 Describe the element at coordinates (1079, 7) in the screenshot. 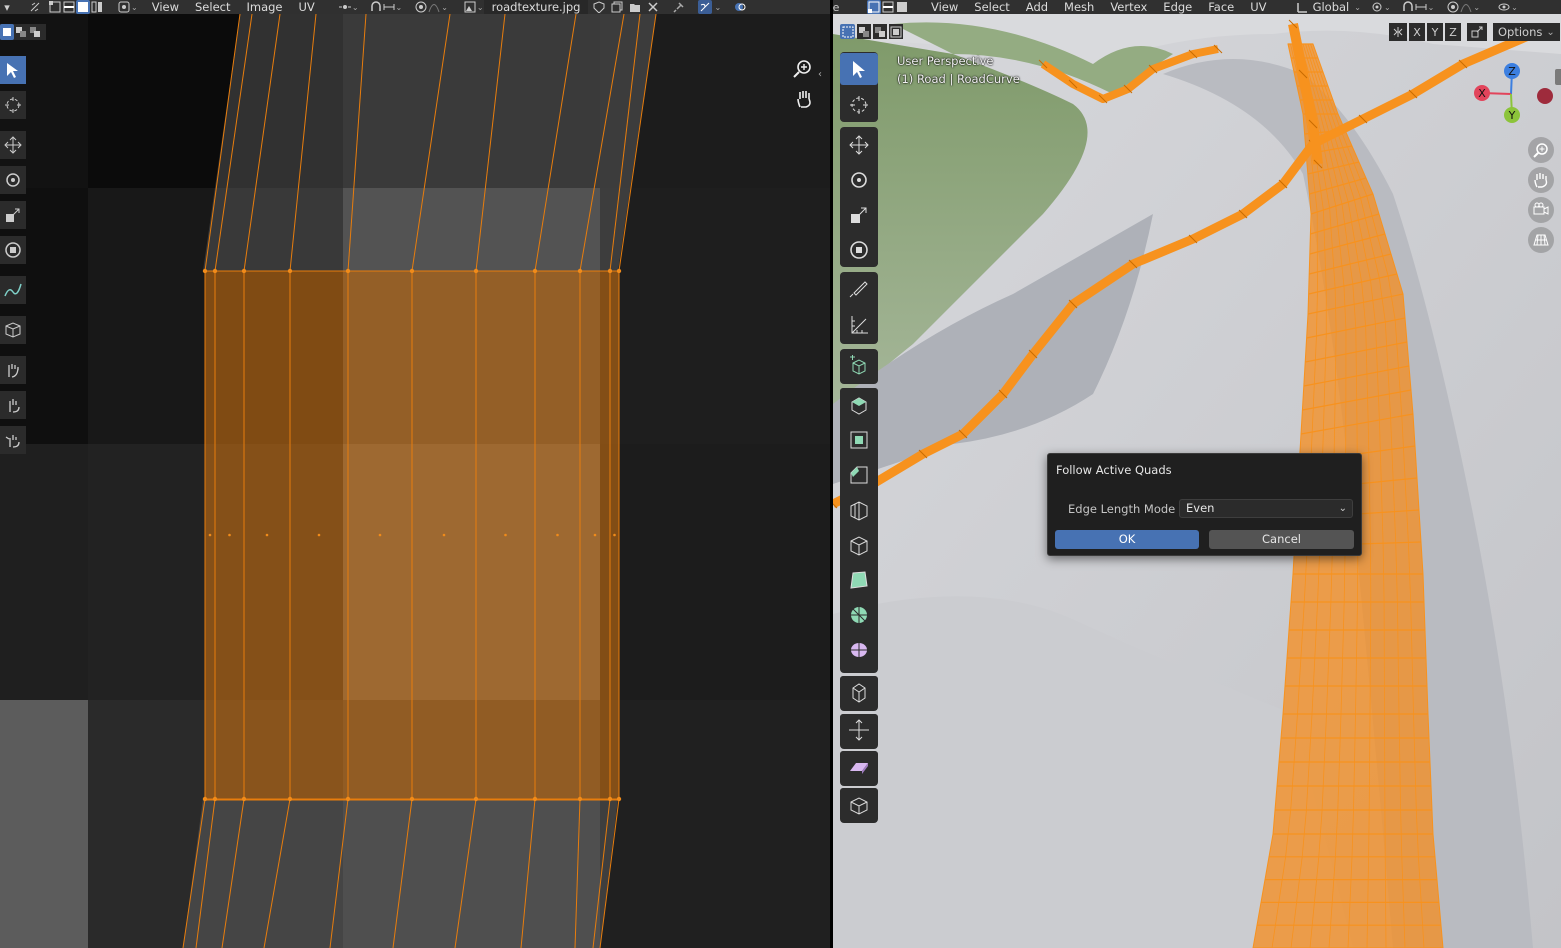

I see `vp-menu-mesh: Mesh` at that location.